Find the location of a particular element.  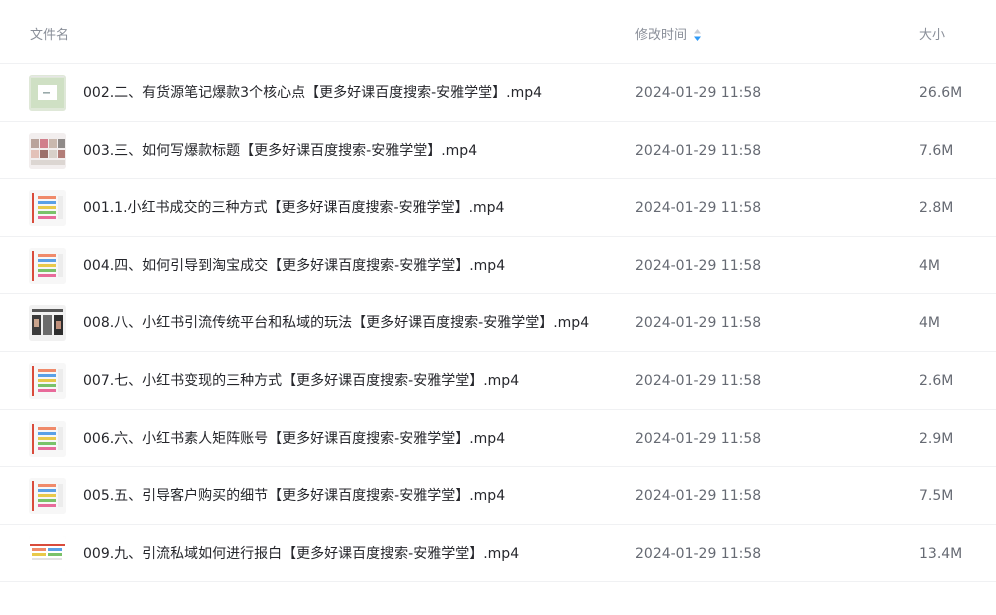

file-size: 2.6M is located at coordinates (936, 380).